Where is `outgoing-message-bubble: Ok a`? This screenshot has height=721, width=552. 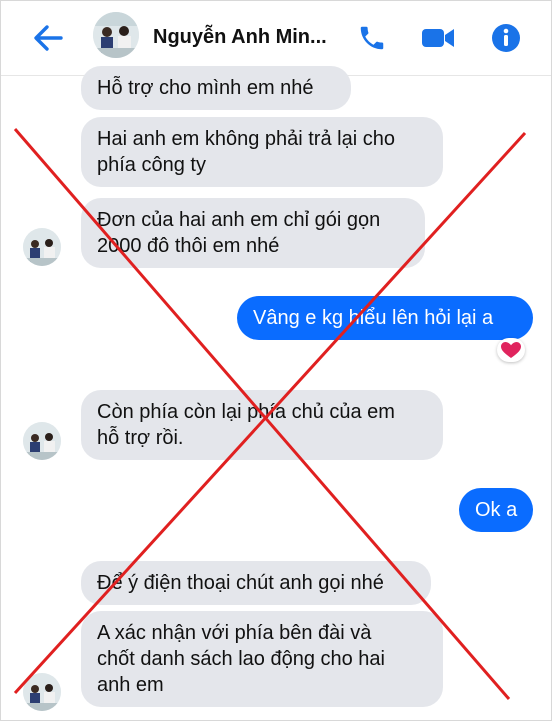
outgoing-message-bubble: Ok a is located at coordinates (496, 510).